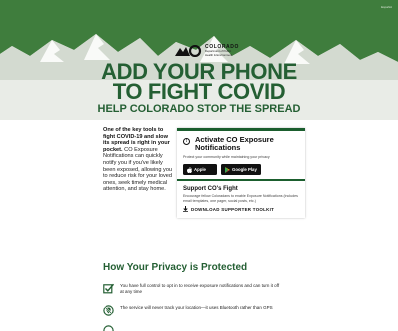 The image size is (398, 331). I want to click on location-off-icon, so click(108, 310).